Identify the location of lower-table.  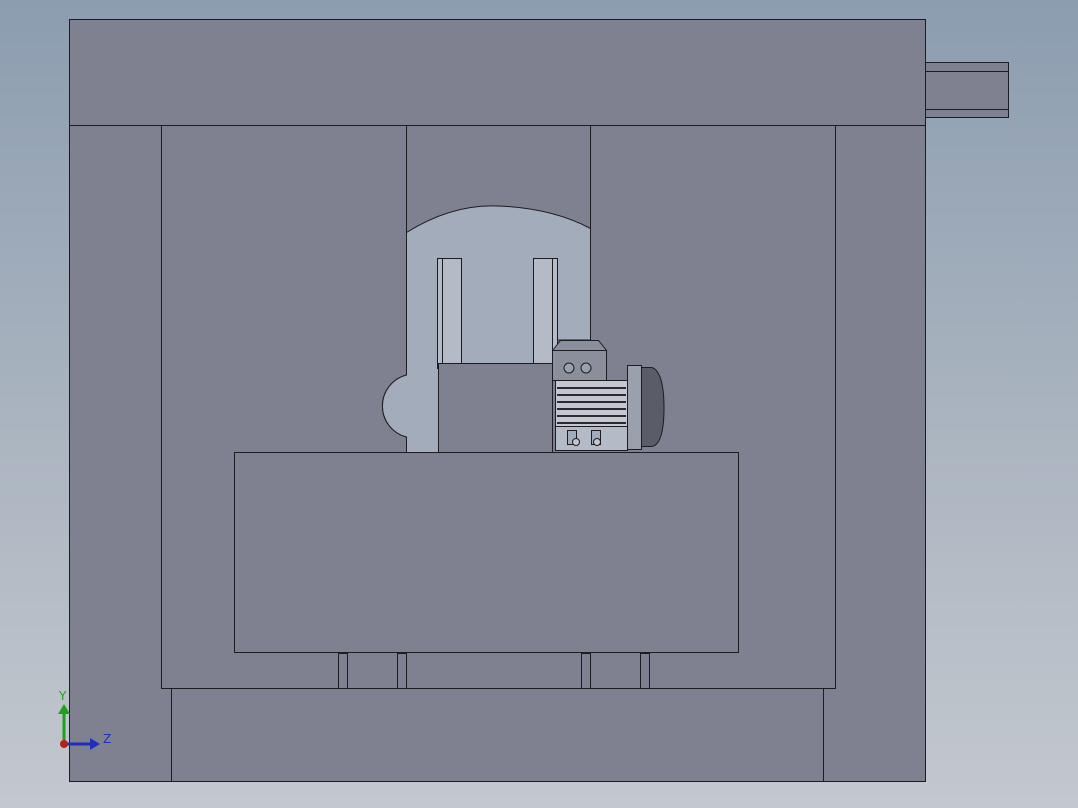
(486, 552).